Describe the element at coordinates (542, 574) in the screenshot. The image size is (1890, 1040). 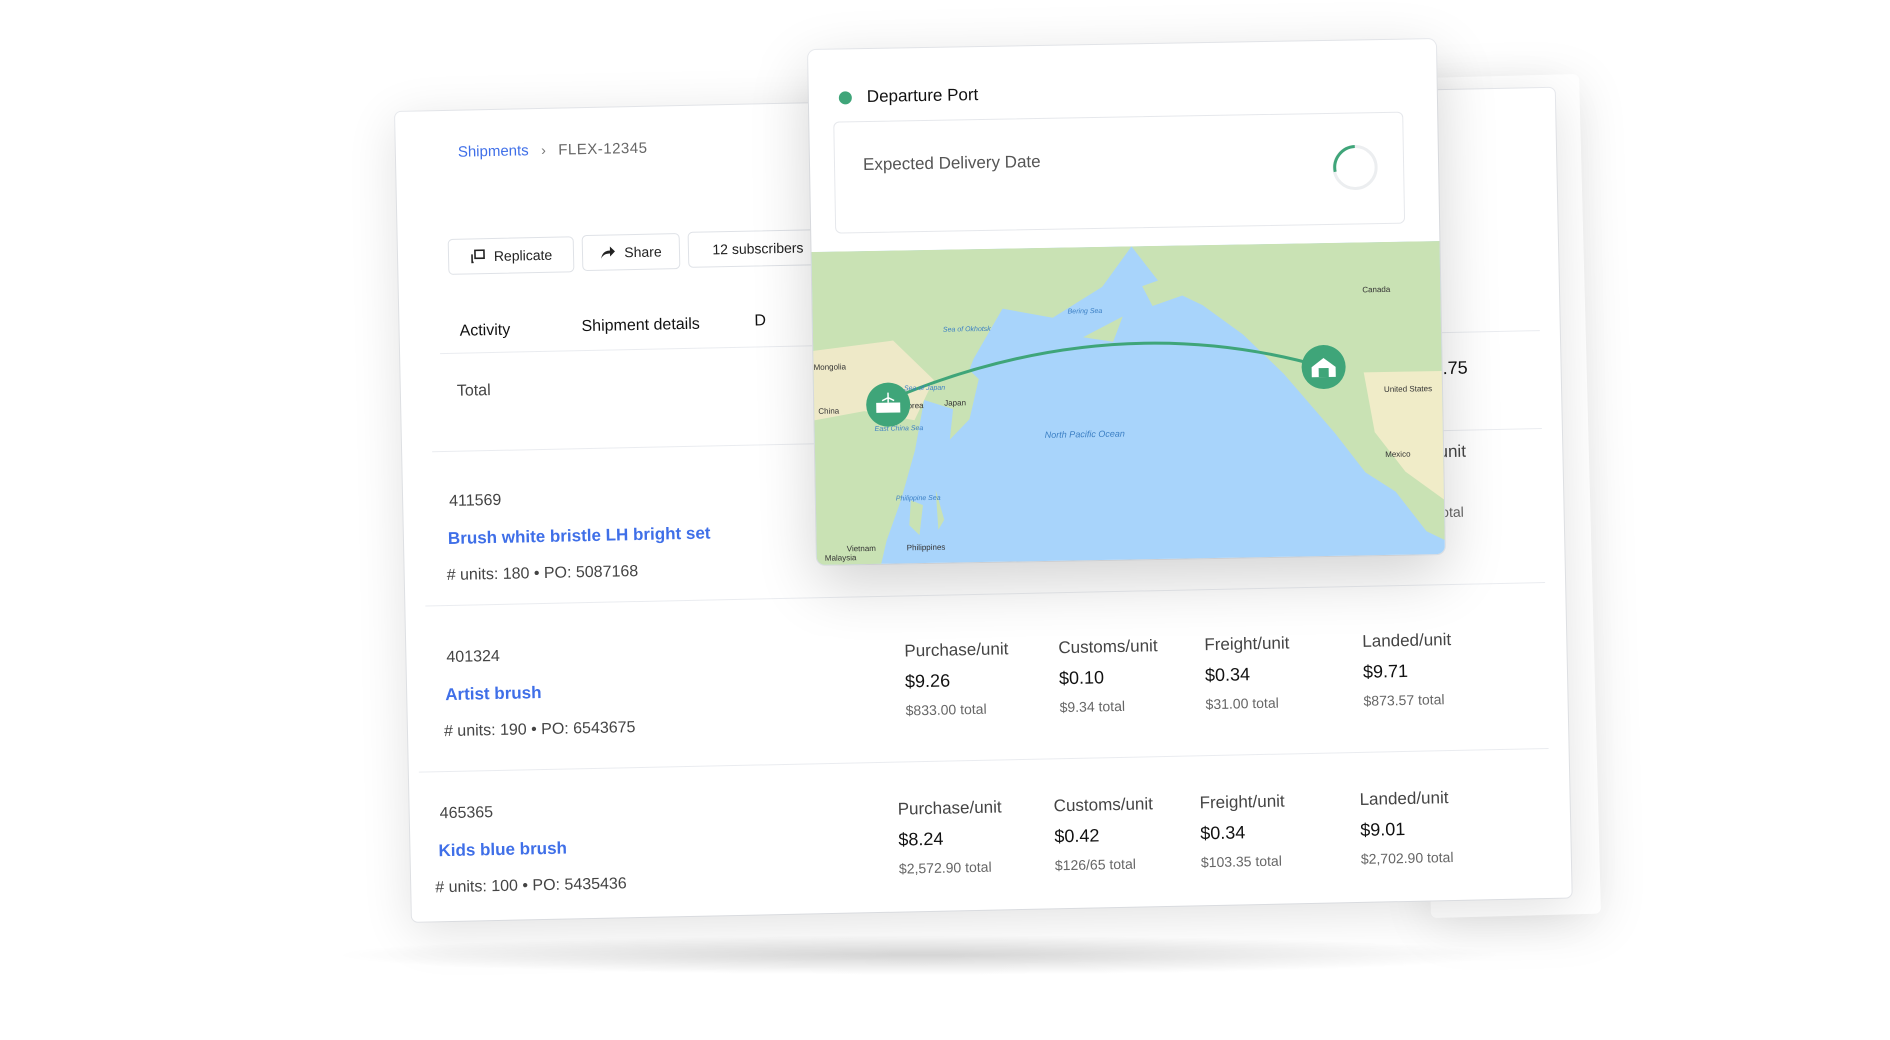
I see `row-meta: # units: 180 • PO: 5087168` at that location.